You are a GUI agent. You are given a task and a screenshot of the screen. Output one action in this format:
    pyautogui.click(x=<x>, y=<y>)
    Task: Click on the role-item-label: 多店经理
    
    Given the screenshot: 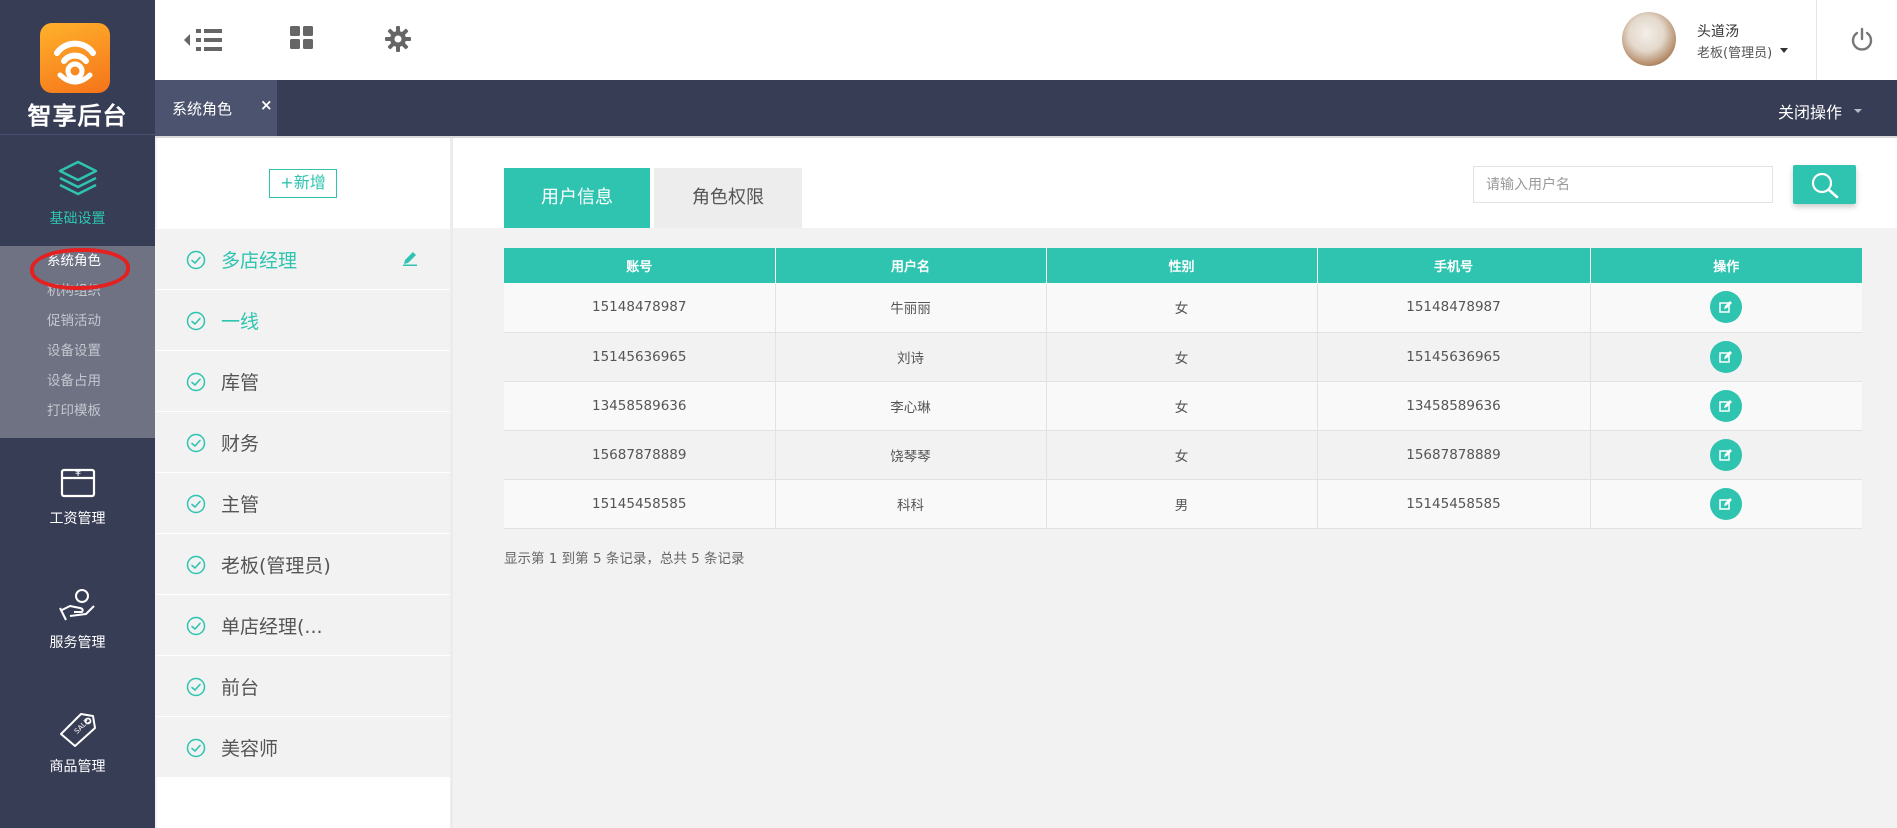 What is the action you would take?
    pyautogui.click(x=259, y=261)
    